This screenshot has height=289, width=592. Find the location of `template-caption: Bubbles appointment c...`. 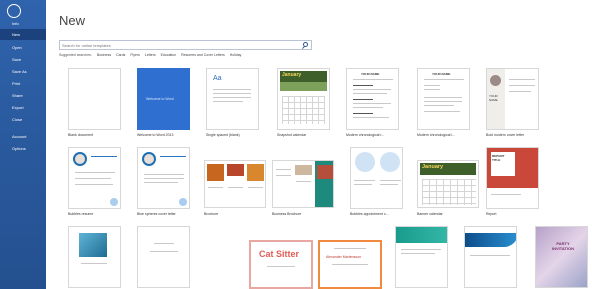

template-caption: Bubbles appointment c... is located at coordinates (369, 214).